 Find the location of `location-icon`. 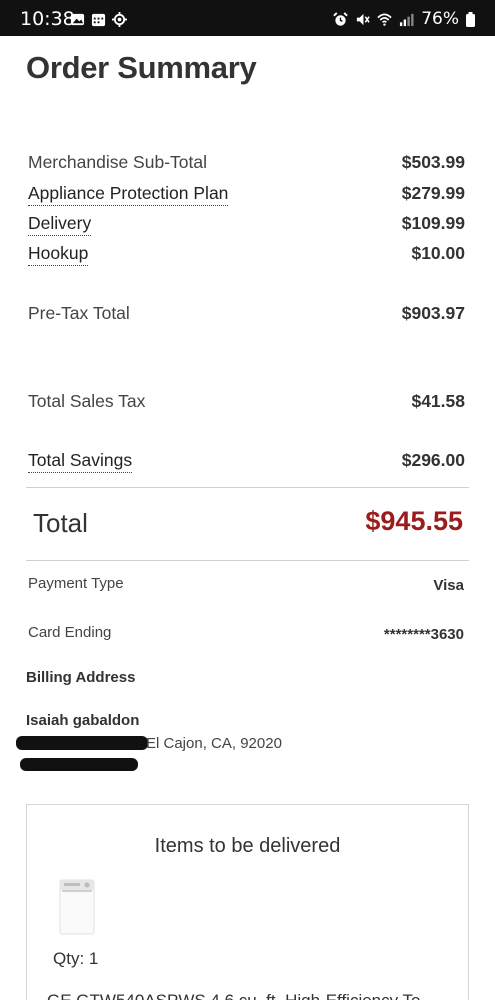

location-icon is located at coordinates (119, 19).